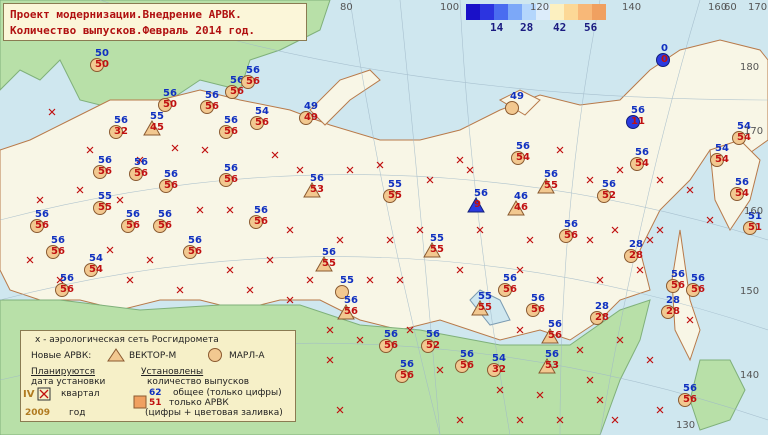 The width and height of the screenshot is (768, 435). What do you see at coordinates (663, 56) in the screenshot?
I see `station-marker: 00` at bounding box center [663, 56].